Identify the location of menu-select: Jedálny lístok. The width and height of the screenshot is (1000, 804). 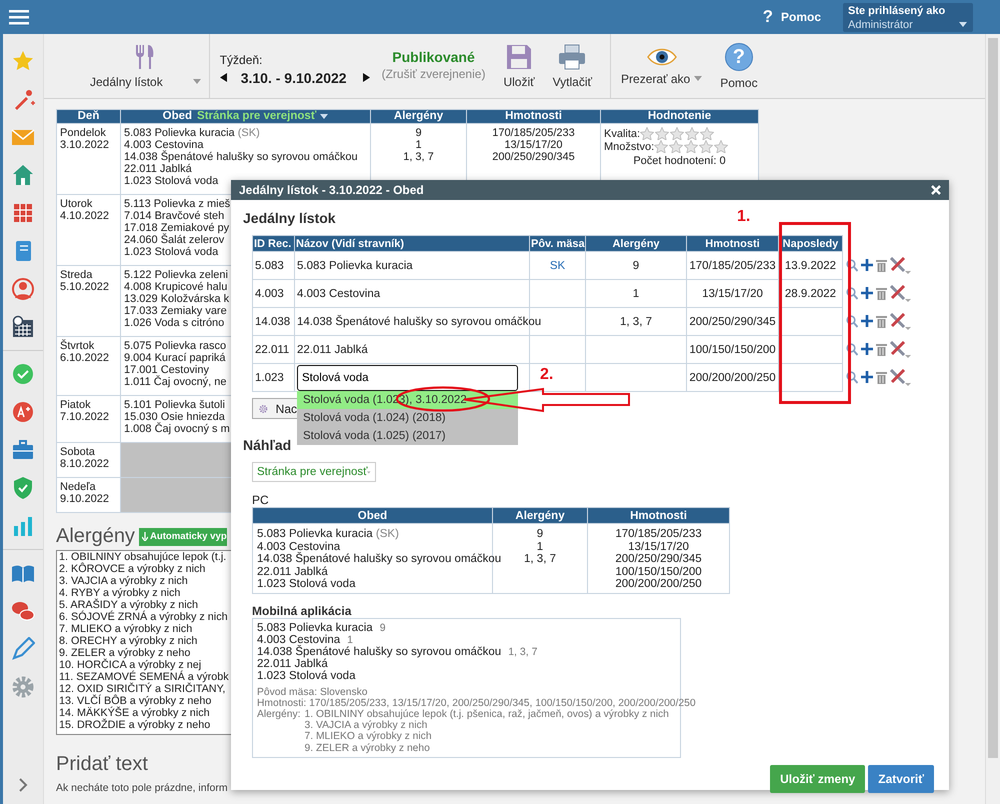
(145, 66).